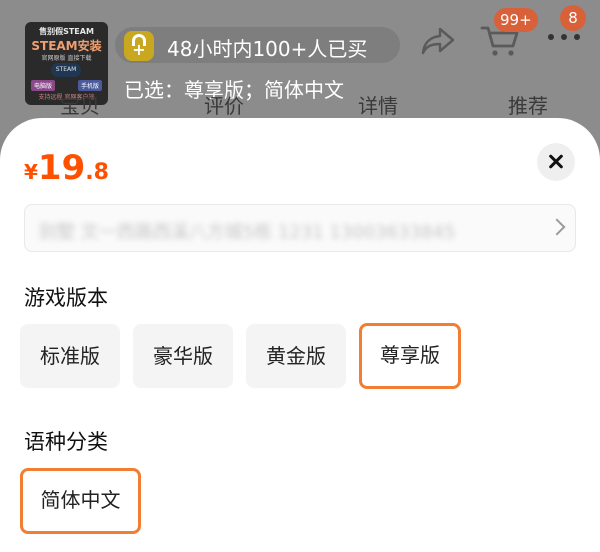  I want to click on tab-reviews: 评价, so click(224, 106).